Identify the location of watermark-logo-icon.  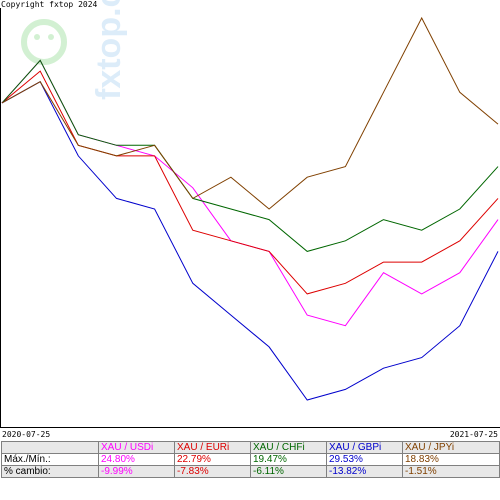
(44, 42).